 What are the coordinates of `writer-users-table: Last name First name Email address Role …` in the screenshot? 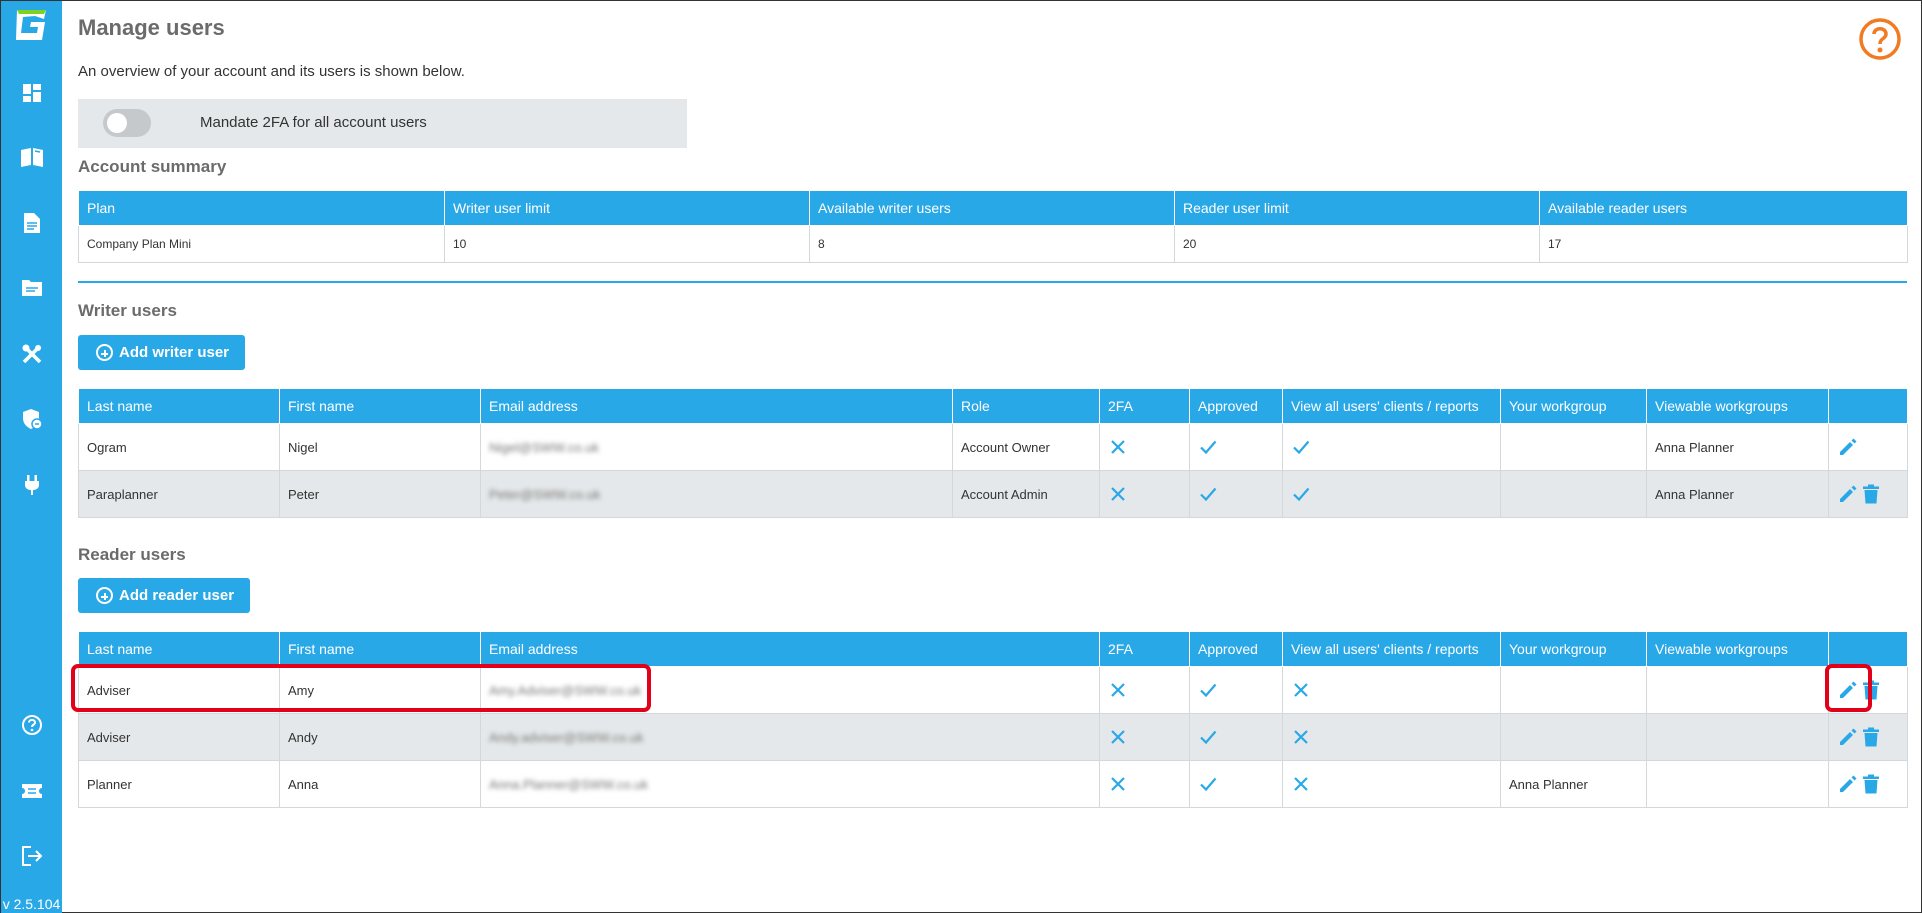 It's located at (993, 453).